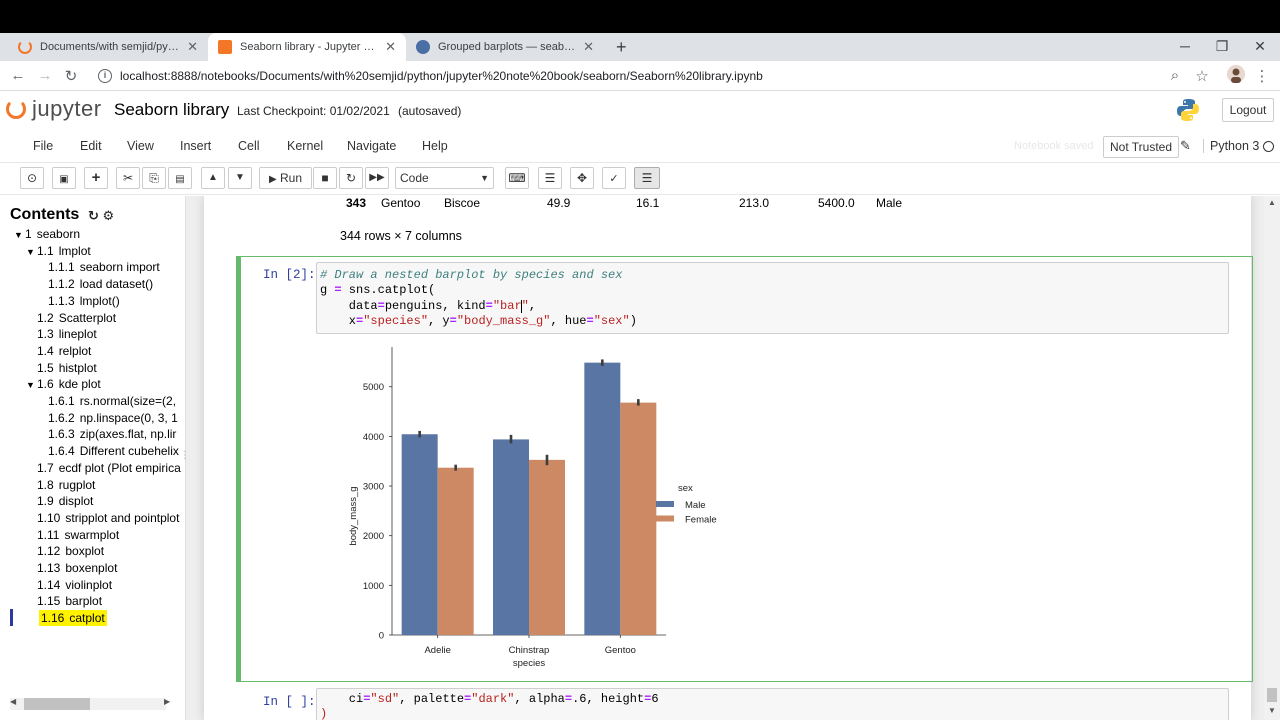  Describe the element at coordinates (1236, 76) in the screenshot. I see `profile-avatar` at that location.